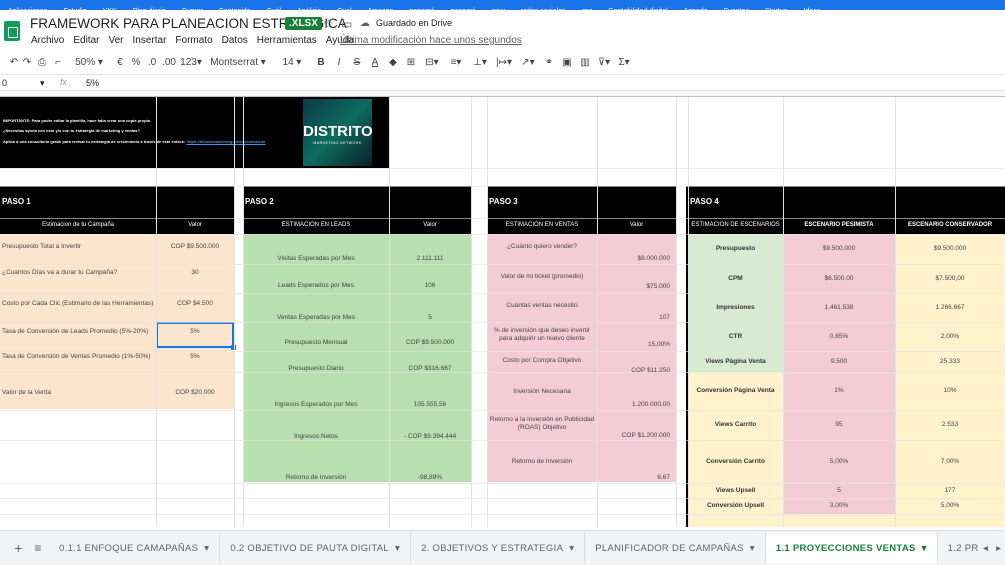 The image size is (1005, 565). I want to click on bookmark-item: Eventos, so click(736, 9).